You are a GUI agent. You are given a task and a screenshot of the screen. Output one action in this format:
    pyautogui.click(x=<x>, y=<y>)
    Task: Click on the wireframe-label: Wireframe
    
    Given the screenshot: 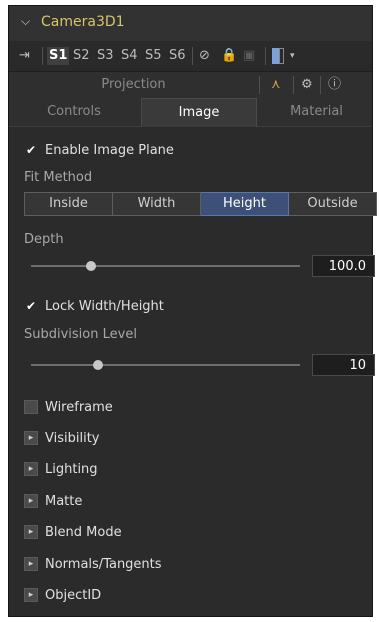 What is the action you would take?
    pyautogui.click(x=79, y=407)
    